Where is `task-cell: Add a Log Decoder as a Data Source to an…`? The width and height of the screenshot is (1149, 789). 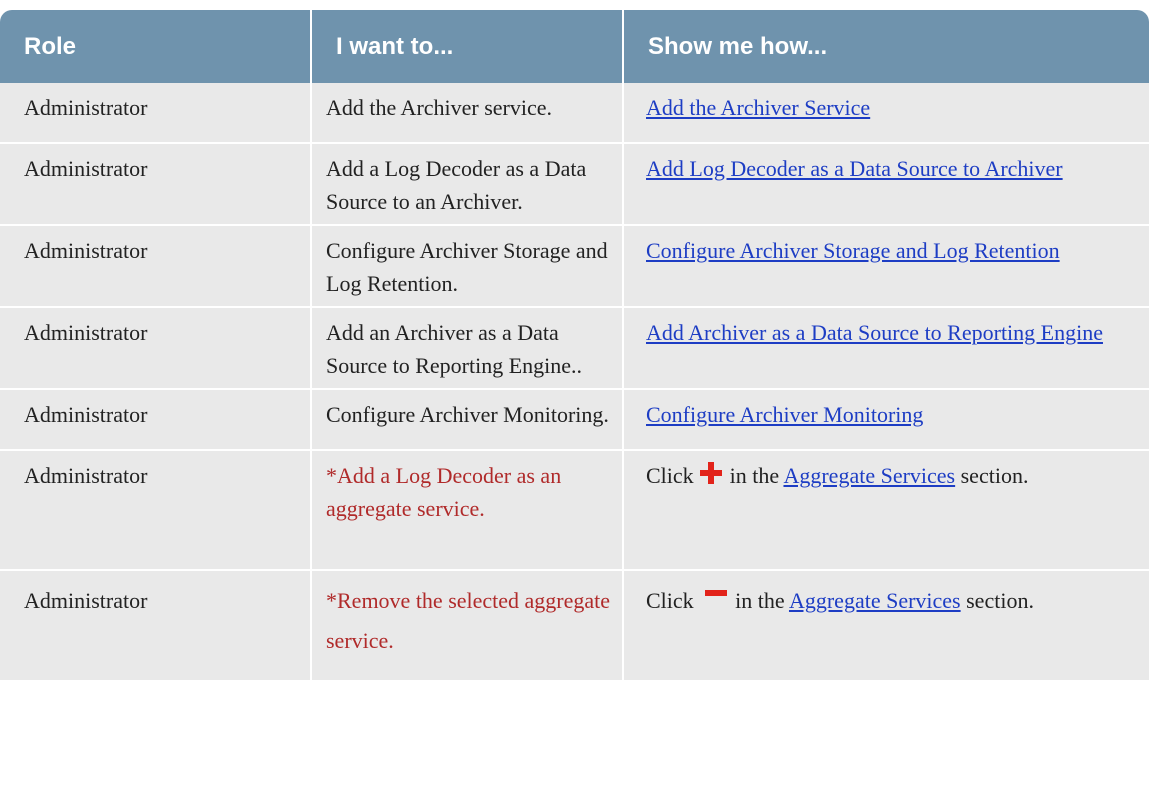 task-cell: Add a Log Decoder as a Data Source to an… is located at coordinates (468, 185).